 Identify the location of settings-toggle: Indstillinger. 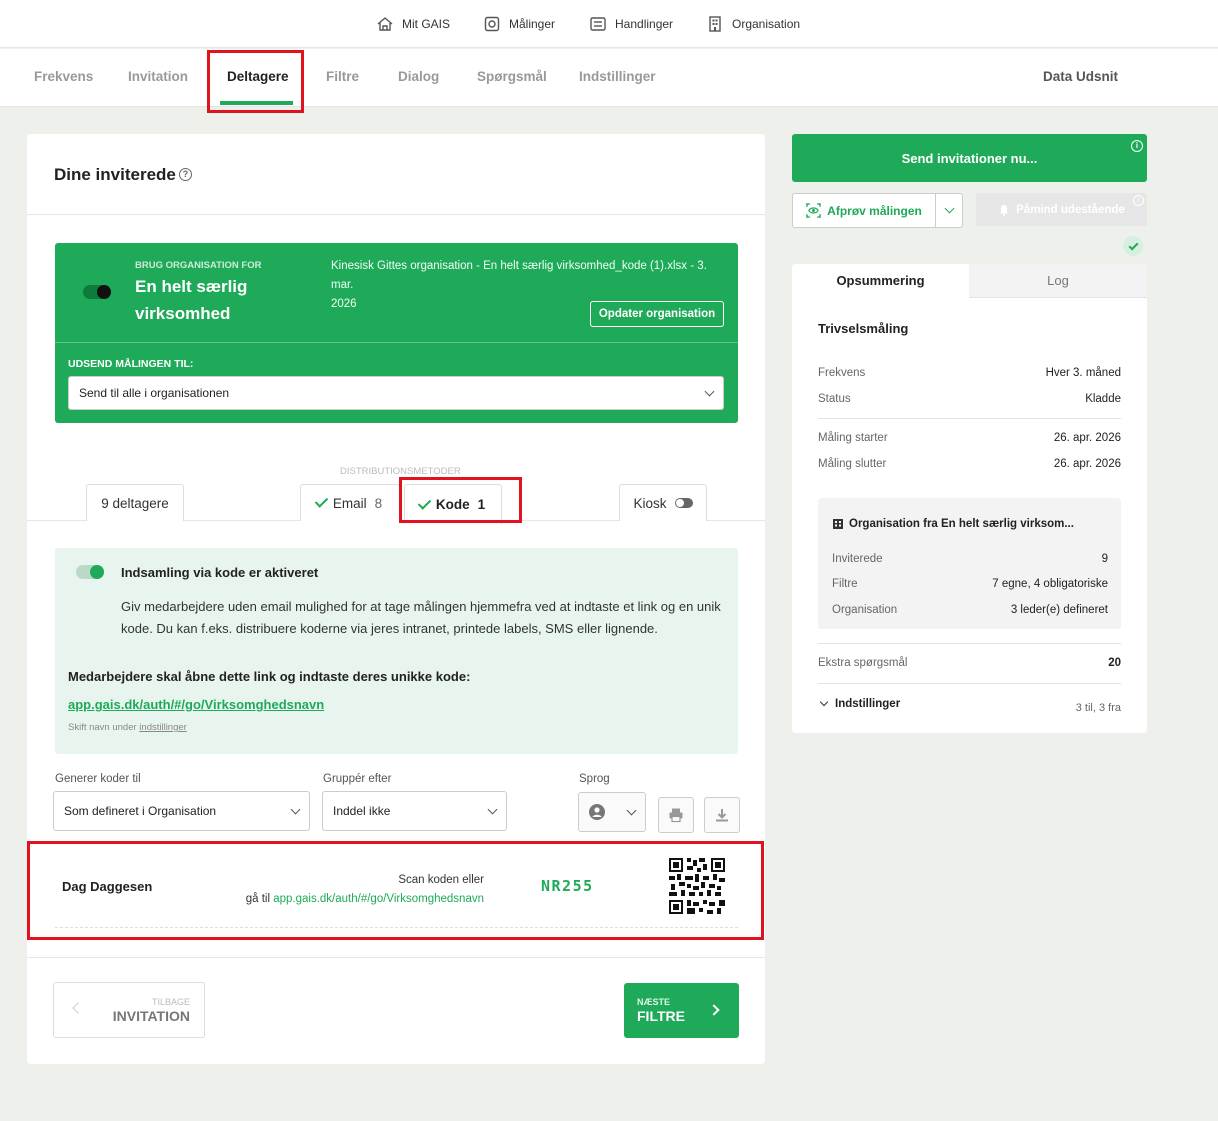
(860, 703).